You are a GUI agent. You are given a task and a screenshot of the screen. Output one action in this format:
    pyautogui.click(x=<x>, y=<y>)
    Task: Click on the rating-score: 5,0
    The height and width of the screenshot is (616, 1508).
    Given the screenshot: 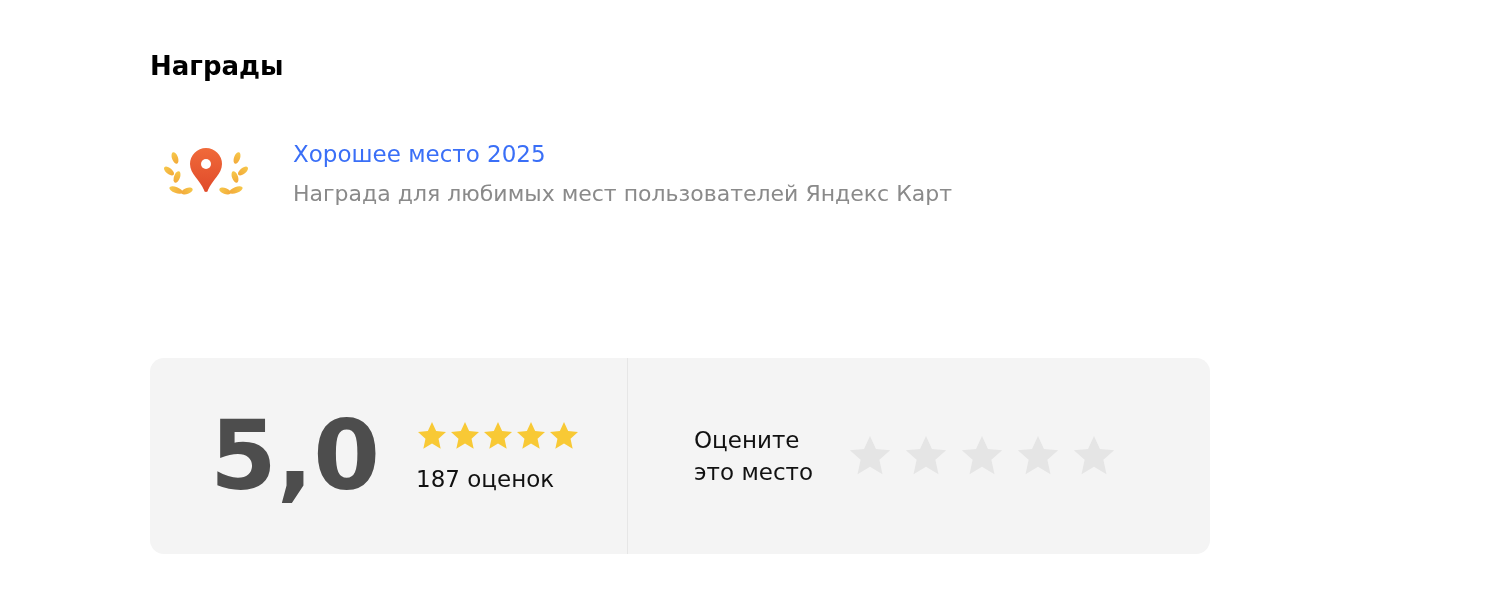 What is the action you would take?
    pyautogui.click(x=295, y=456)
    